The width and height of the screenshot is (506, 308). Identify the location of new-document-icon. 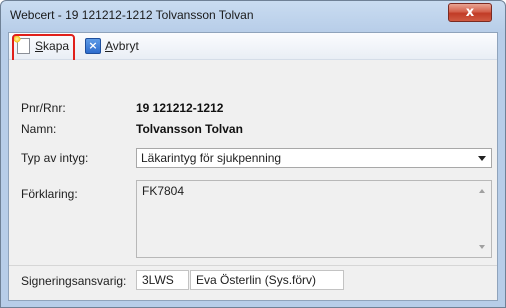
(21, 44).